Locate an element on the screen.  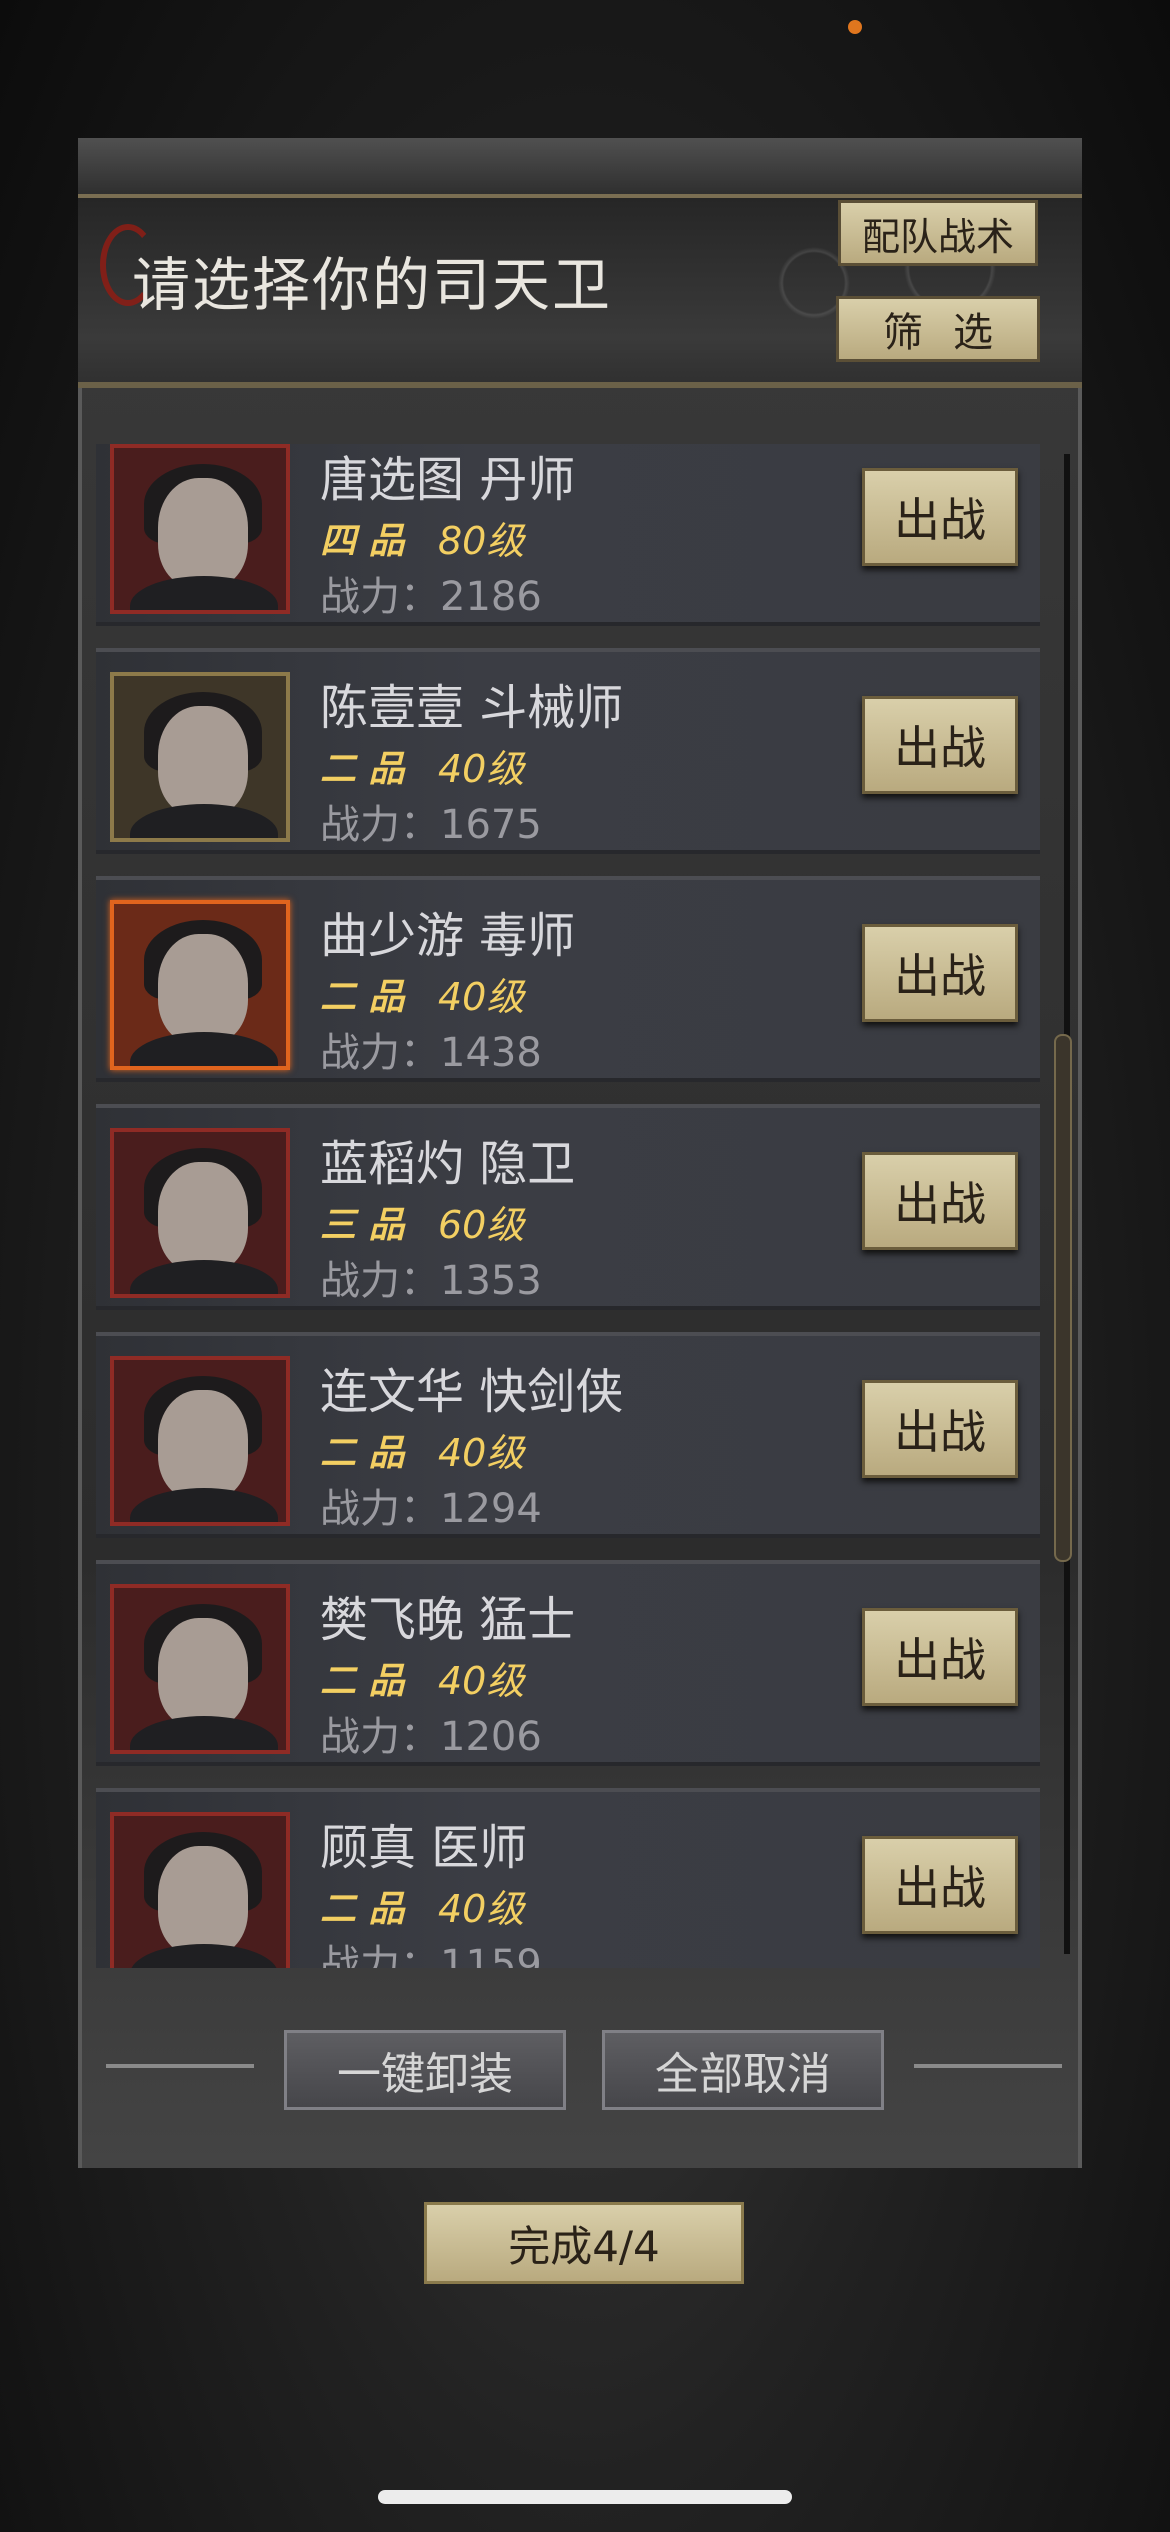
character-power: 战力：1353 is located at coordinates (431, 1281).